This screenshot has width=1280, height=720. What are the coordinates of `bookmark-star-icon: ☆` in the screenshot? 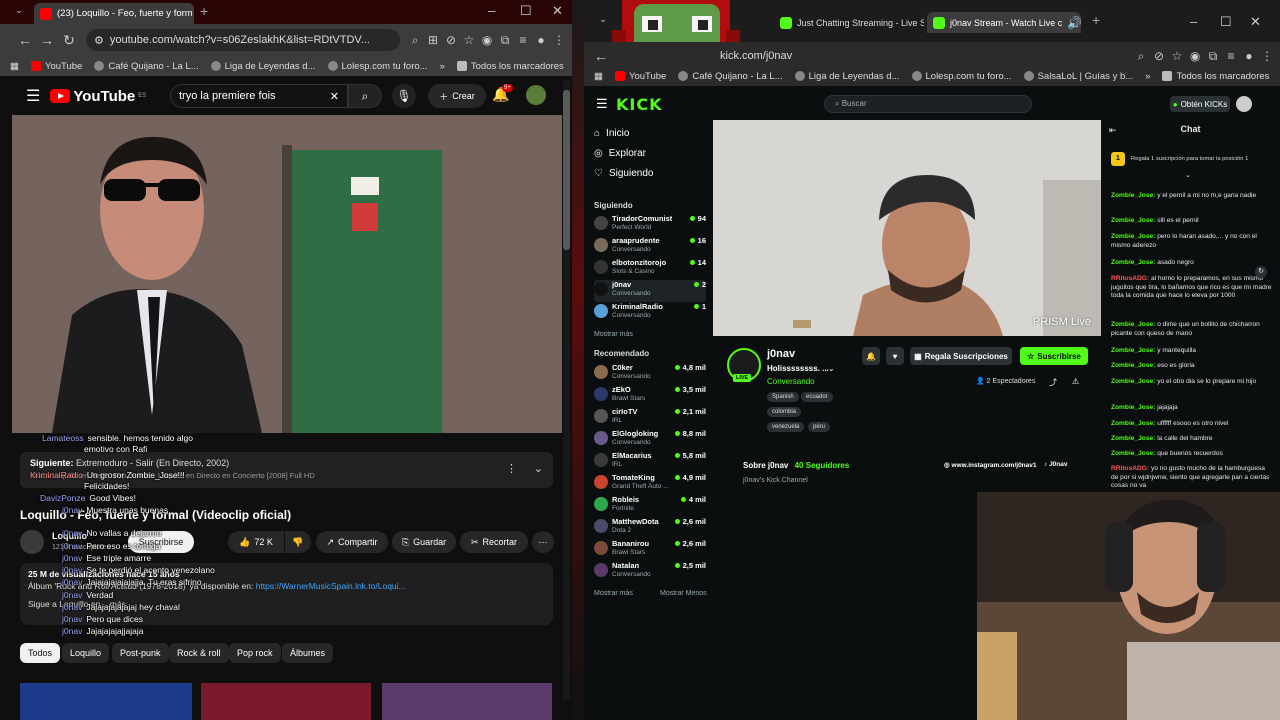 It's located at (1177, 56).